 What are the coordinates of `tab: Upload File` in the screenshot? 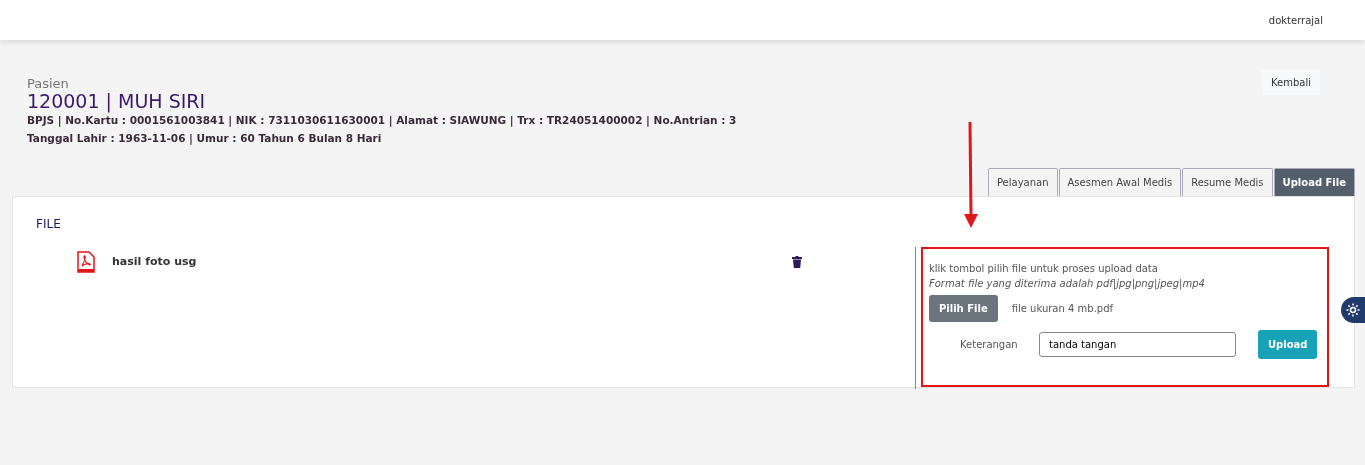 It's located at (1314, 181).